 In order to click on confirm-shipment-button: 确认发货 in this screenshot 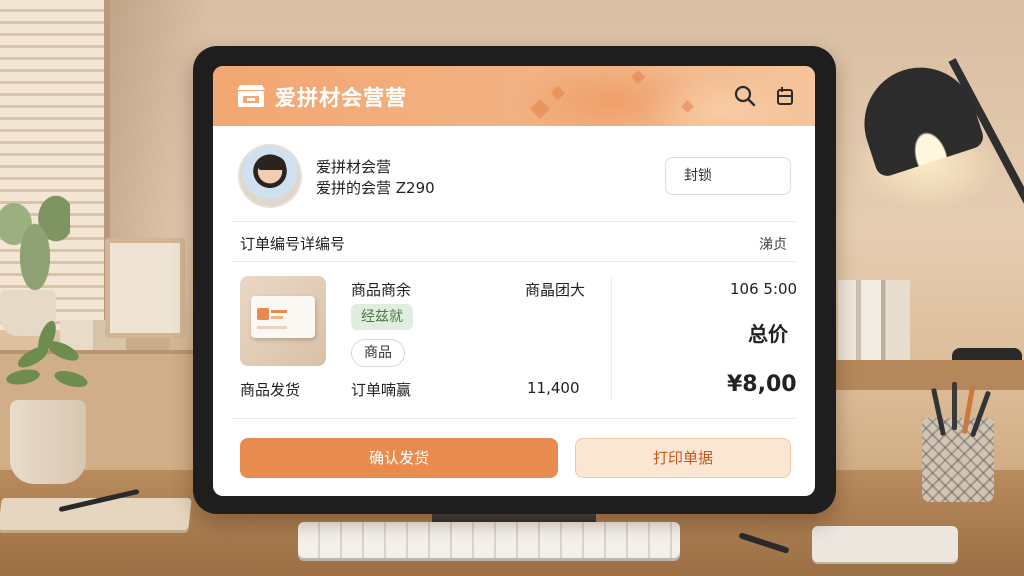, I will do `click(399, 458)`.